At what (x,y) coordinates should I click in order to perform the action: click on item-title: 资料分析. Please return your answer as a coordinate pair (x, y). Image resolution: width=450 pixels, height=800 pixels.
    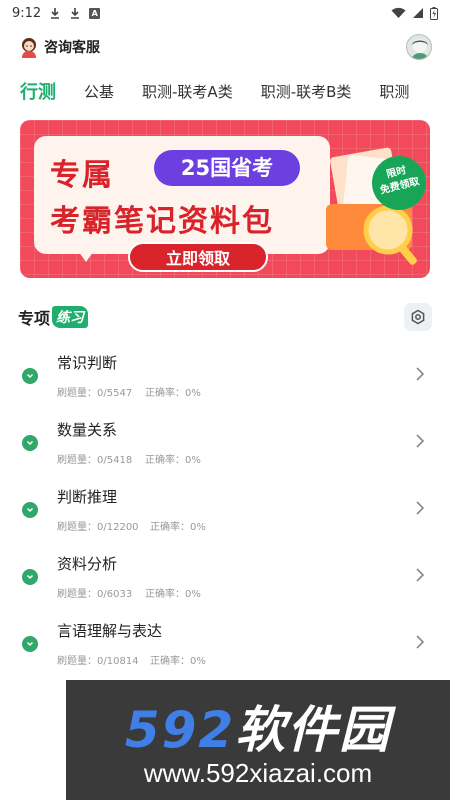
    Looking at the image, I should click on (87, 564).